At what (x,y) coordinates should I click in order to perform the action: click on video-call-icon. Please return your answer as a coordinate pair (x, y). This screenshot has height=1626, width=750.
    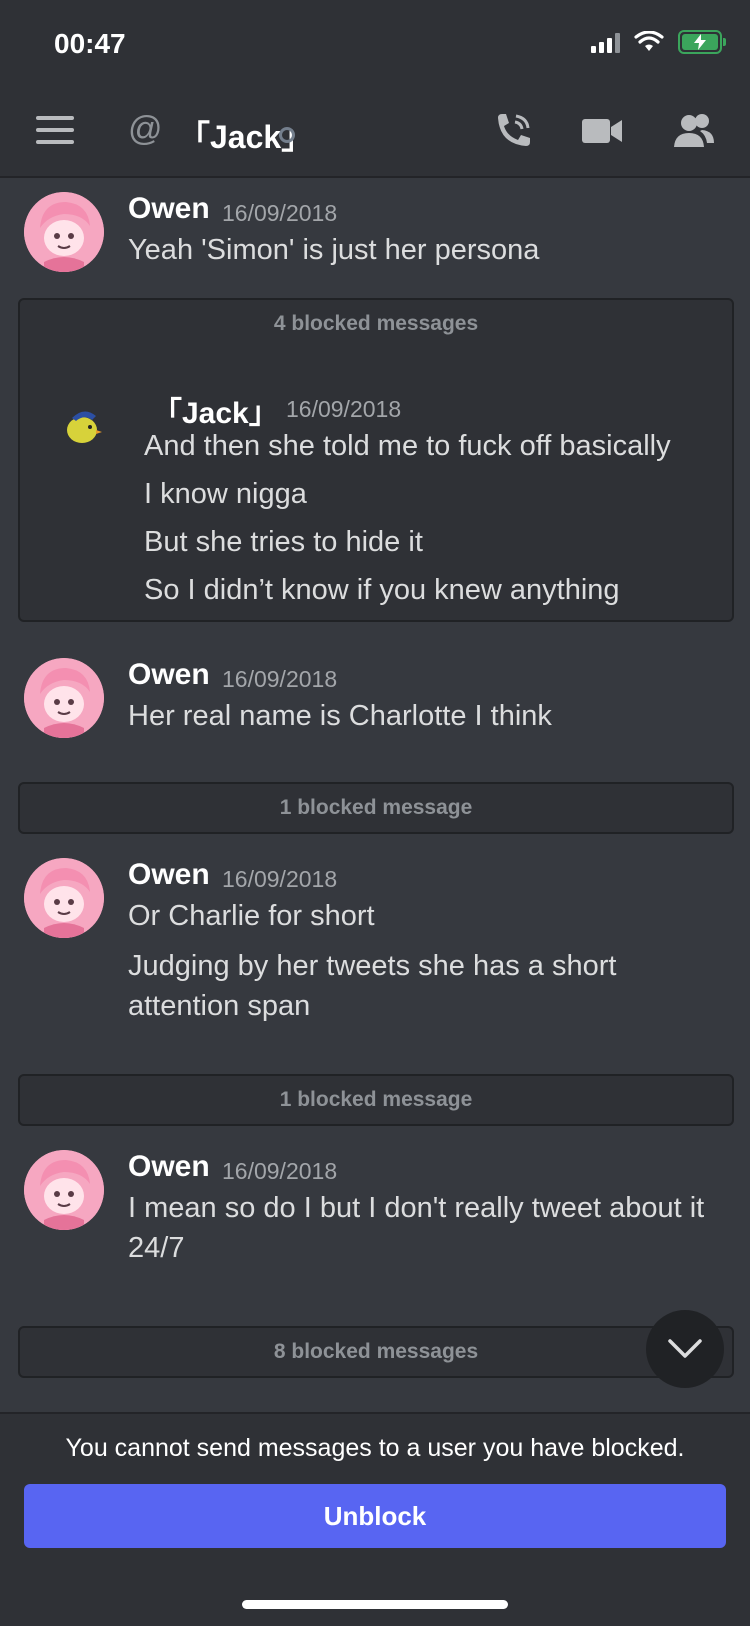
    Looking at the image, I should click on (603, 131).